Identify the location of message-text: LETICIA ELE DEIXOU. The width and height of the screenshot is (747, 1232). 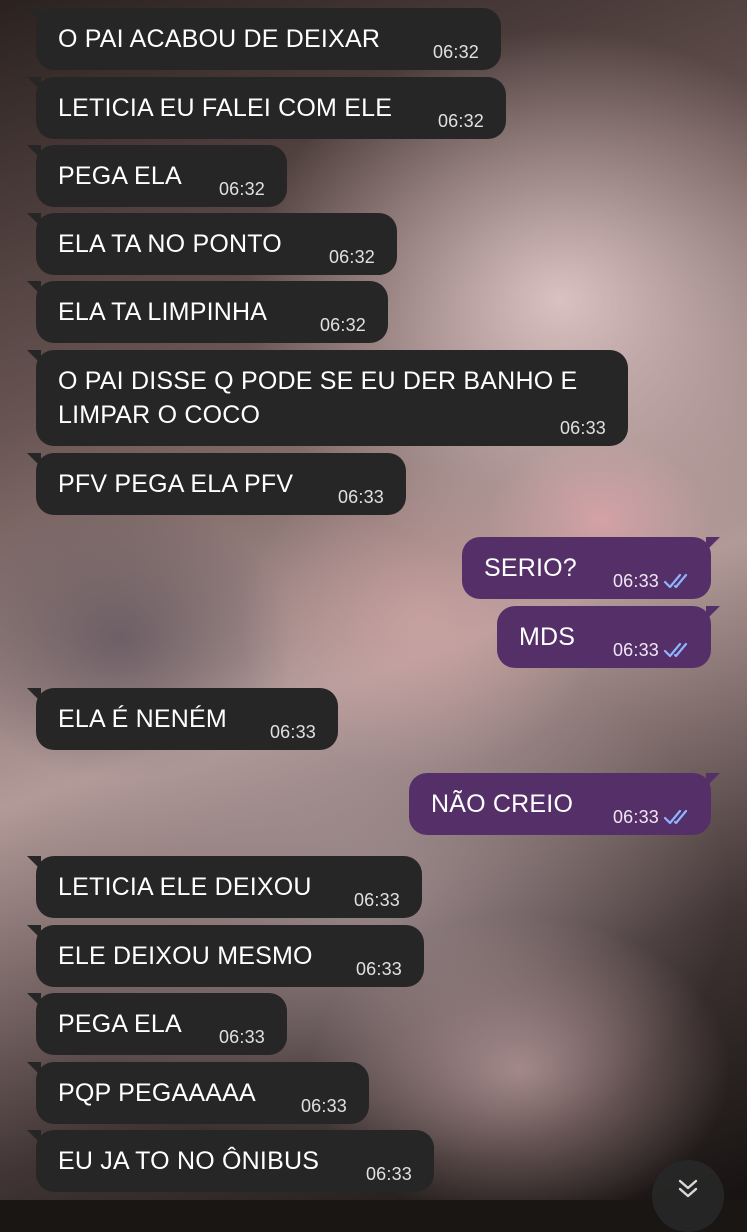
(185, 887).